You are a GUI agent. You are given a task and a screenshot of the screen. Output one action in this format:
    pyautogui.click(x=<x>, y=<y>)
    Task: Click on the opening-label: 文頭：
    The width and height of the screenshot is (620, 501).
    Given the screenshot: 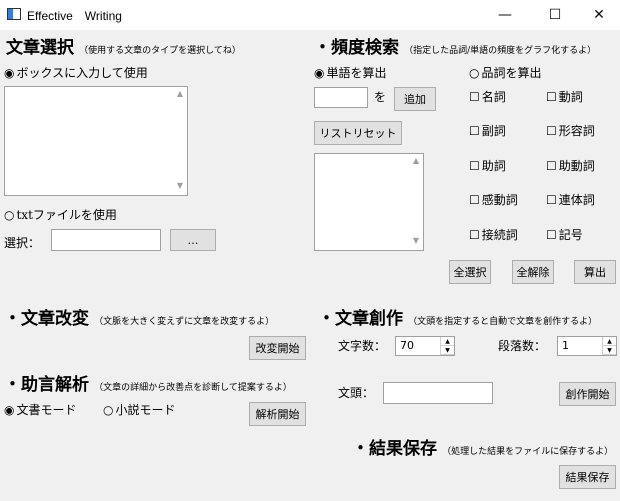 What is the action you would take?
    pyautogui.click(x=356, y=393)
    